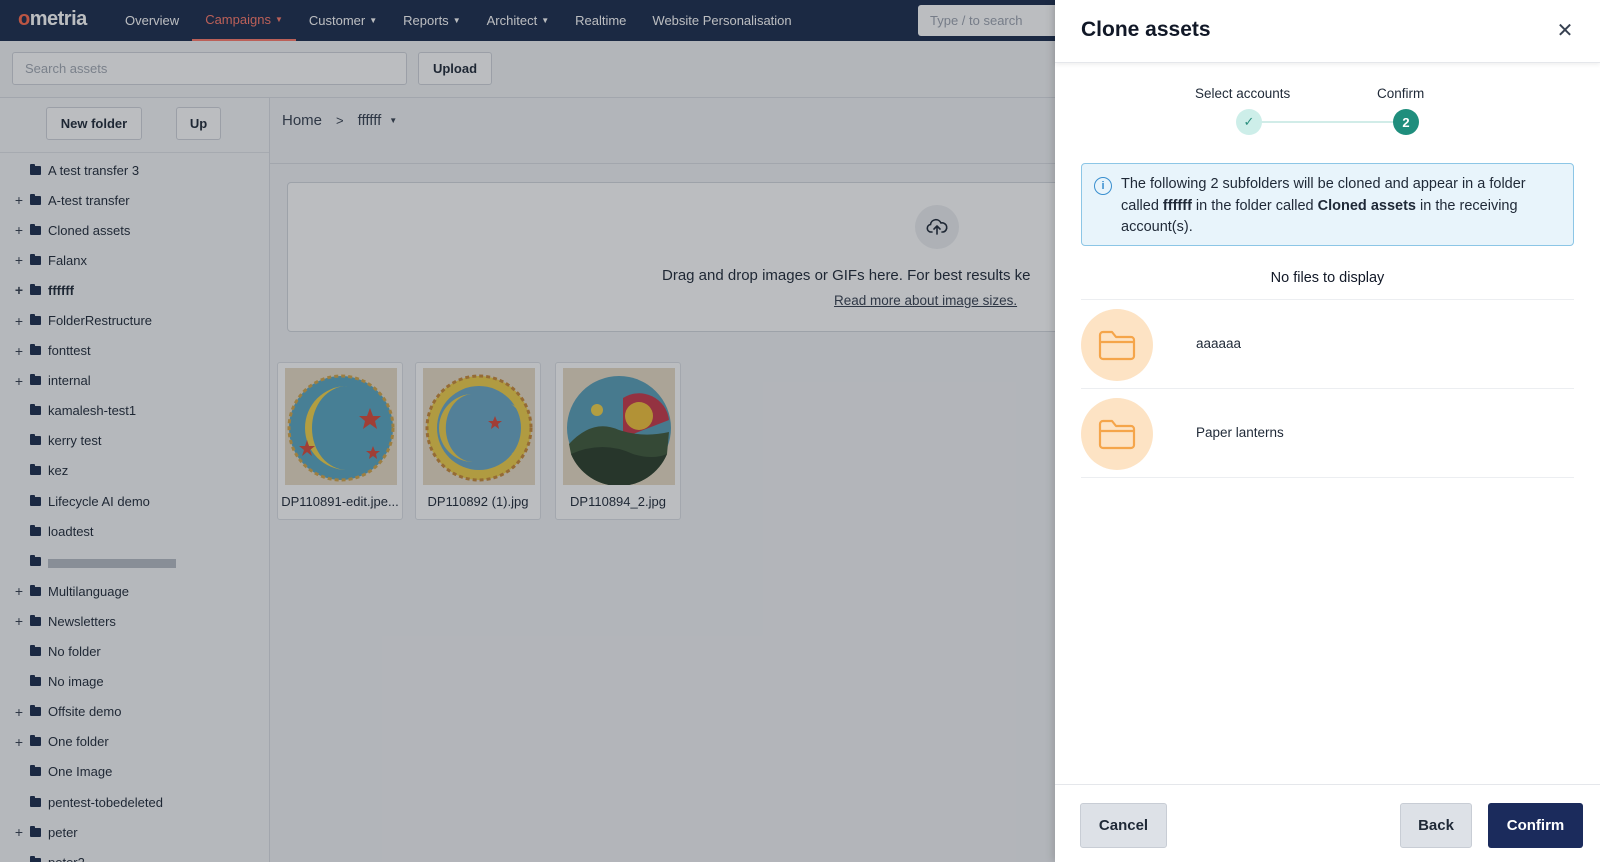 This screenshot has width=1600, height=862. I want to click on step-label-confirm: Confirm, so click(1401, 93).